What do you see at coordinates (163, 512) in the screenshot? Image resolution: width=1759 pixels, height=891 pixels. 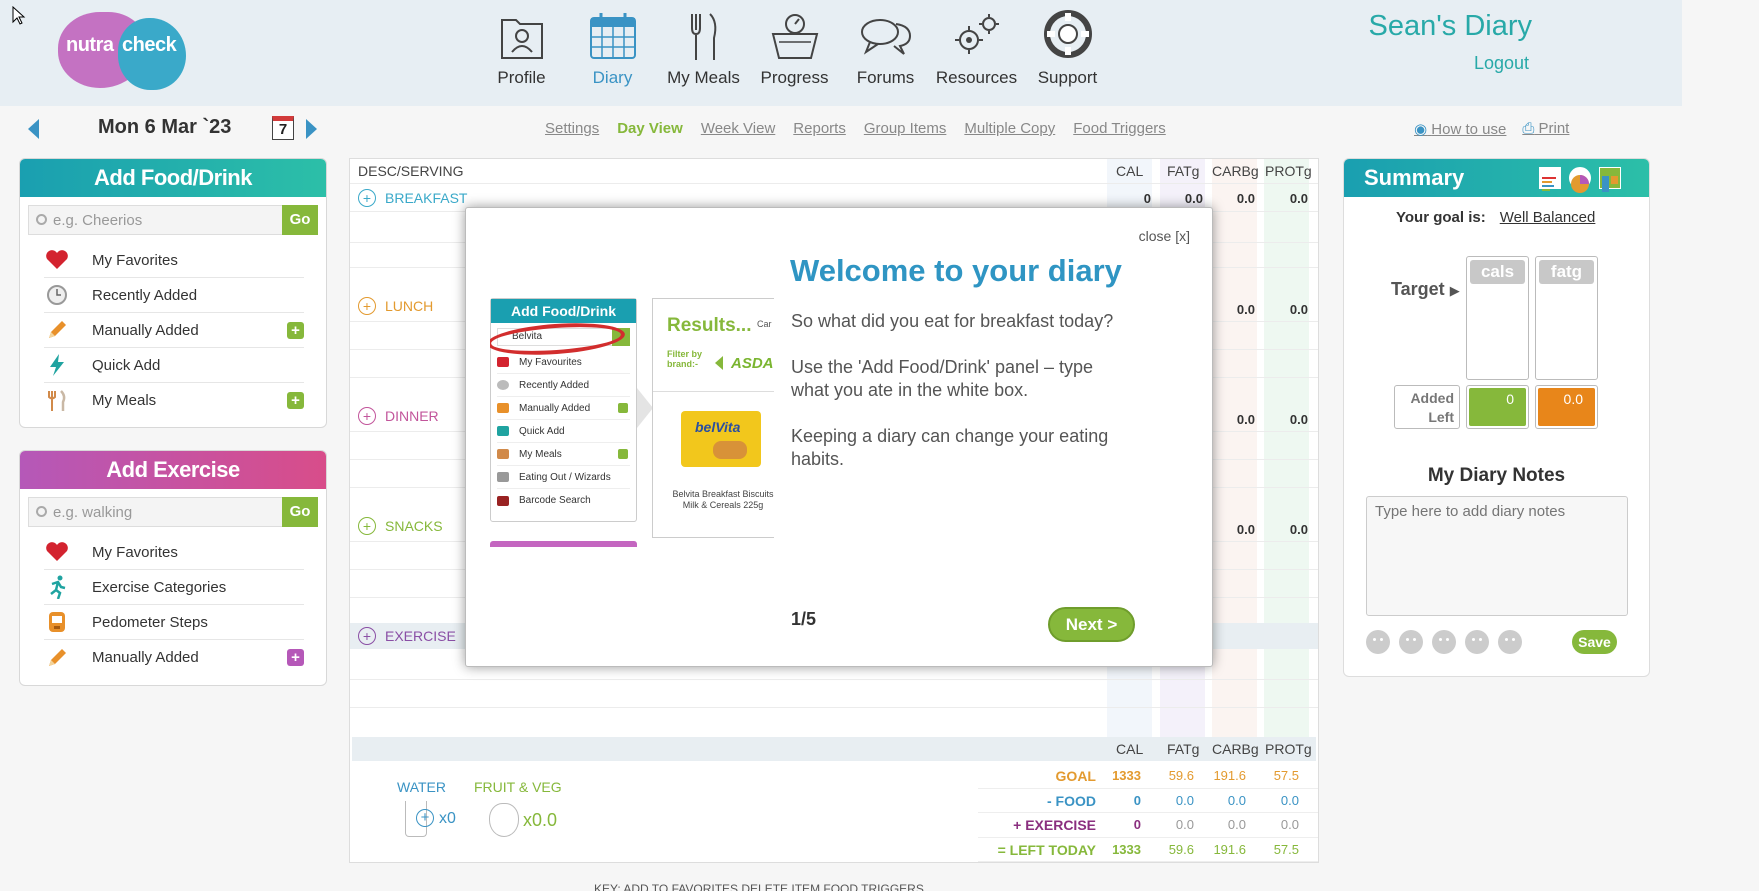 I see `exercise-search-input` at bounding box center [163, 512].